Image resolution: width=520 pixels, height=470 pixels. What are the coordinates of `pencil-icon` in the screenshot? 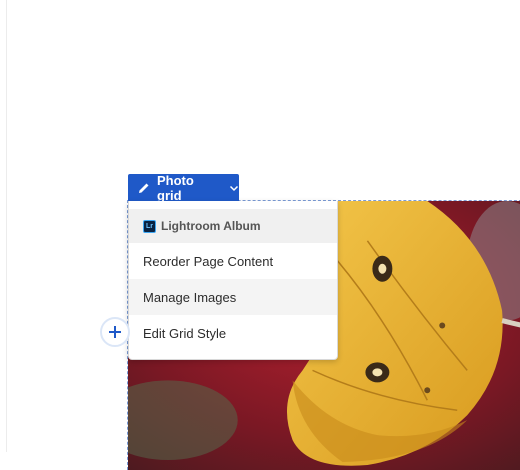 It's located at (144, 188).